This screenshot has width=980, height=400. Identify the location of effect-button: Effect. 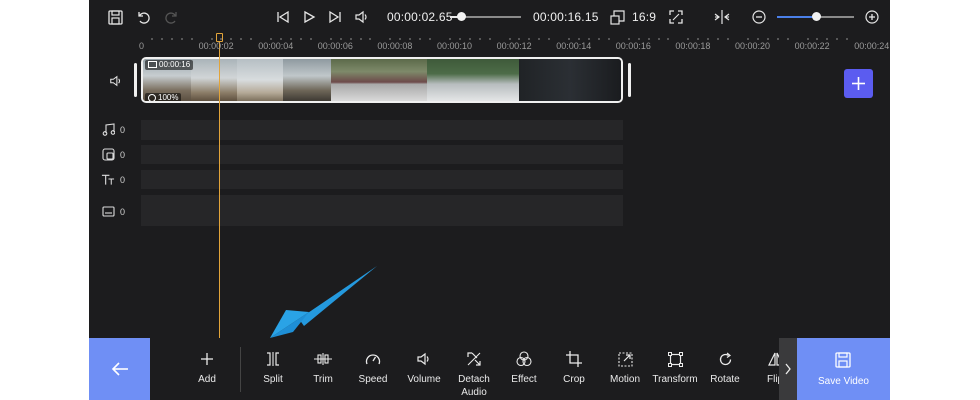
(524, 368).